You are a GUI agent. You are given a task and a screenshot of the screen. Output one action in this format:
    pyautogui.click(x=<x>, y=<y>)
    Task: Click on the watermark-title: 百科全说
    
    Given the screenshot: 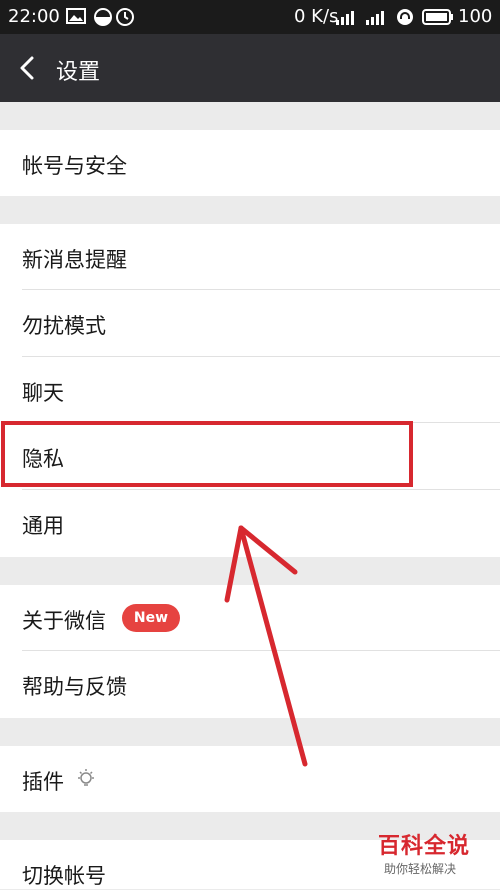 What is the action you would take?
    pyautogui.click(x=424, y=846)
    